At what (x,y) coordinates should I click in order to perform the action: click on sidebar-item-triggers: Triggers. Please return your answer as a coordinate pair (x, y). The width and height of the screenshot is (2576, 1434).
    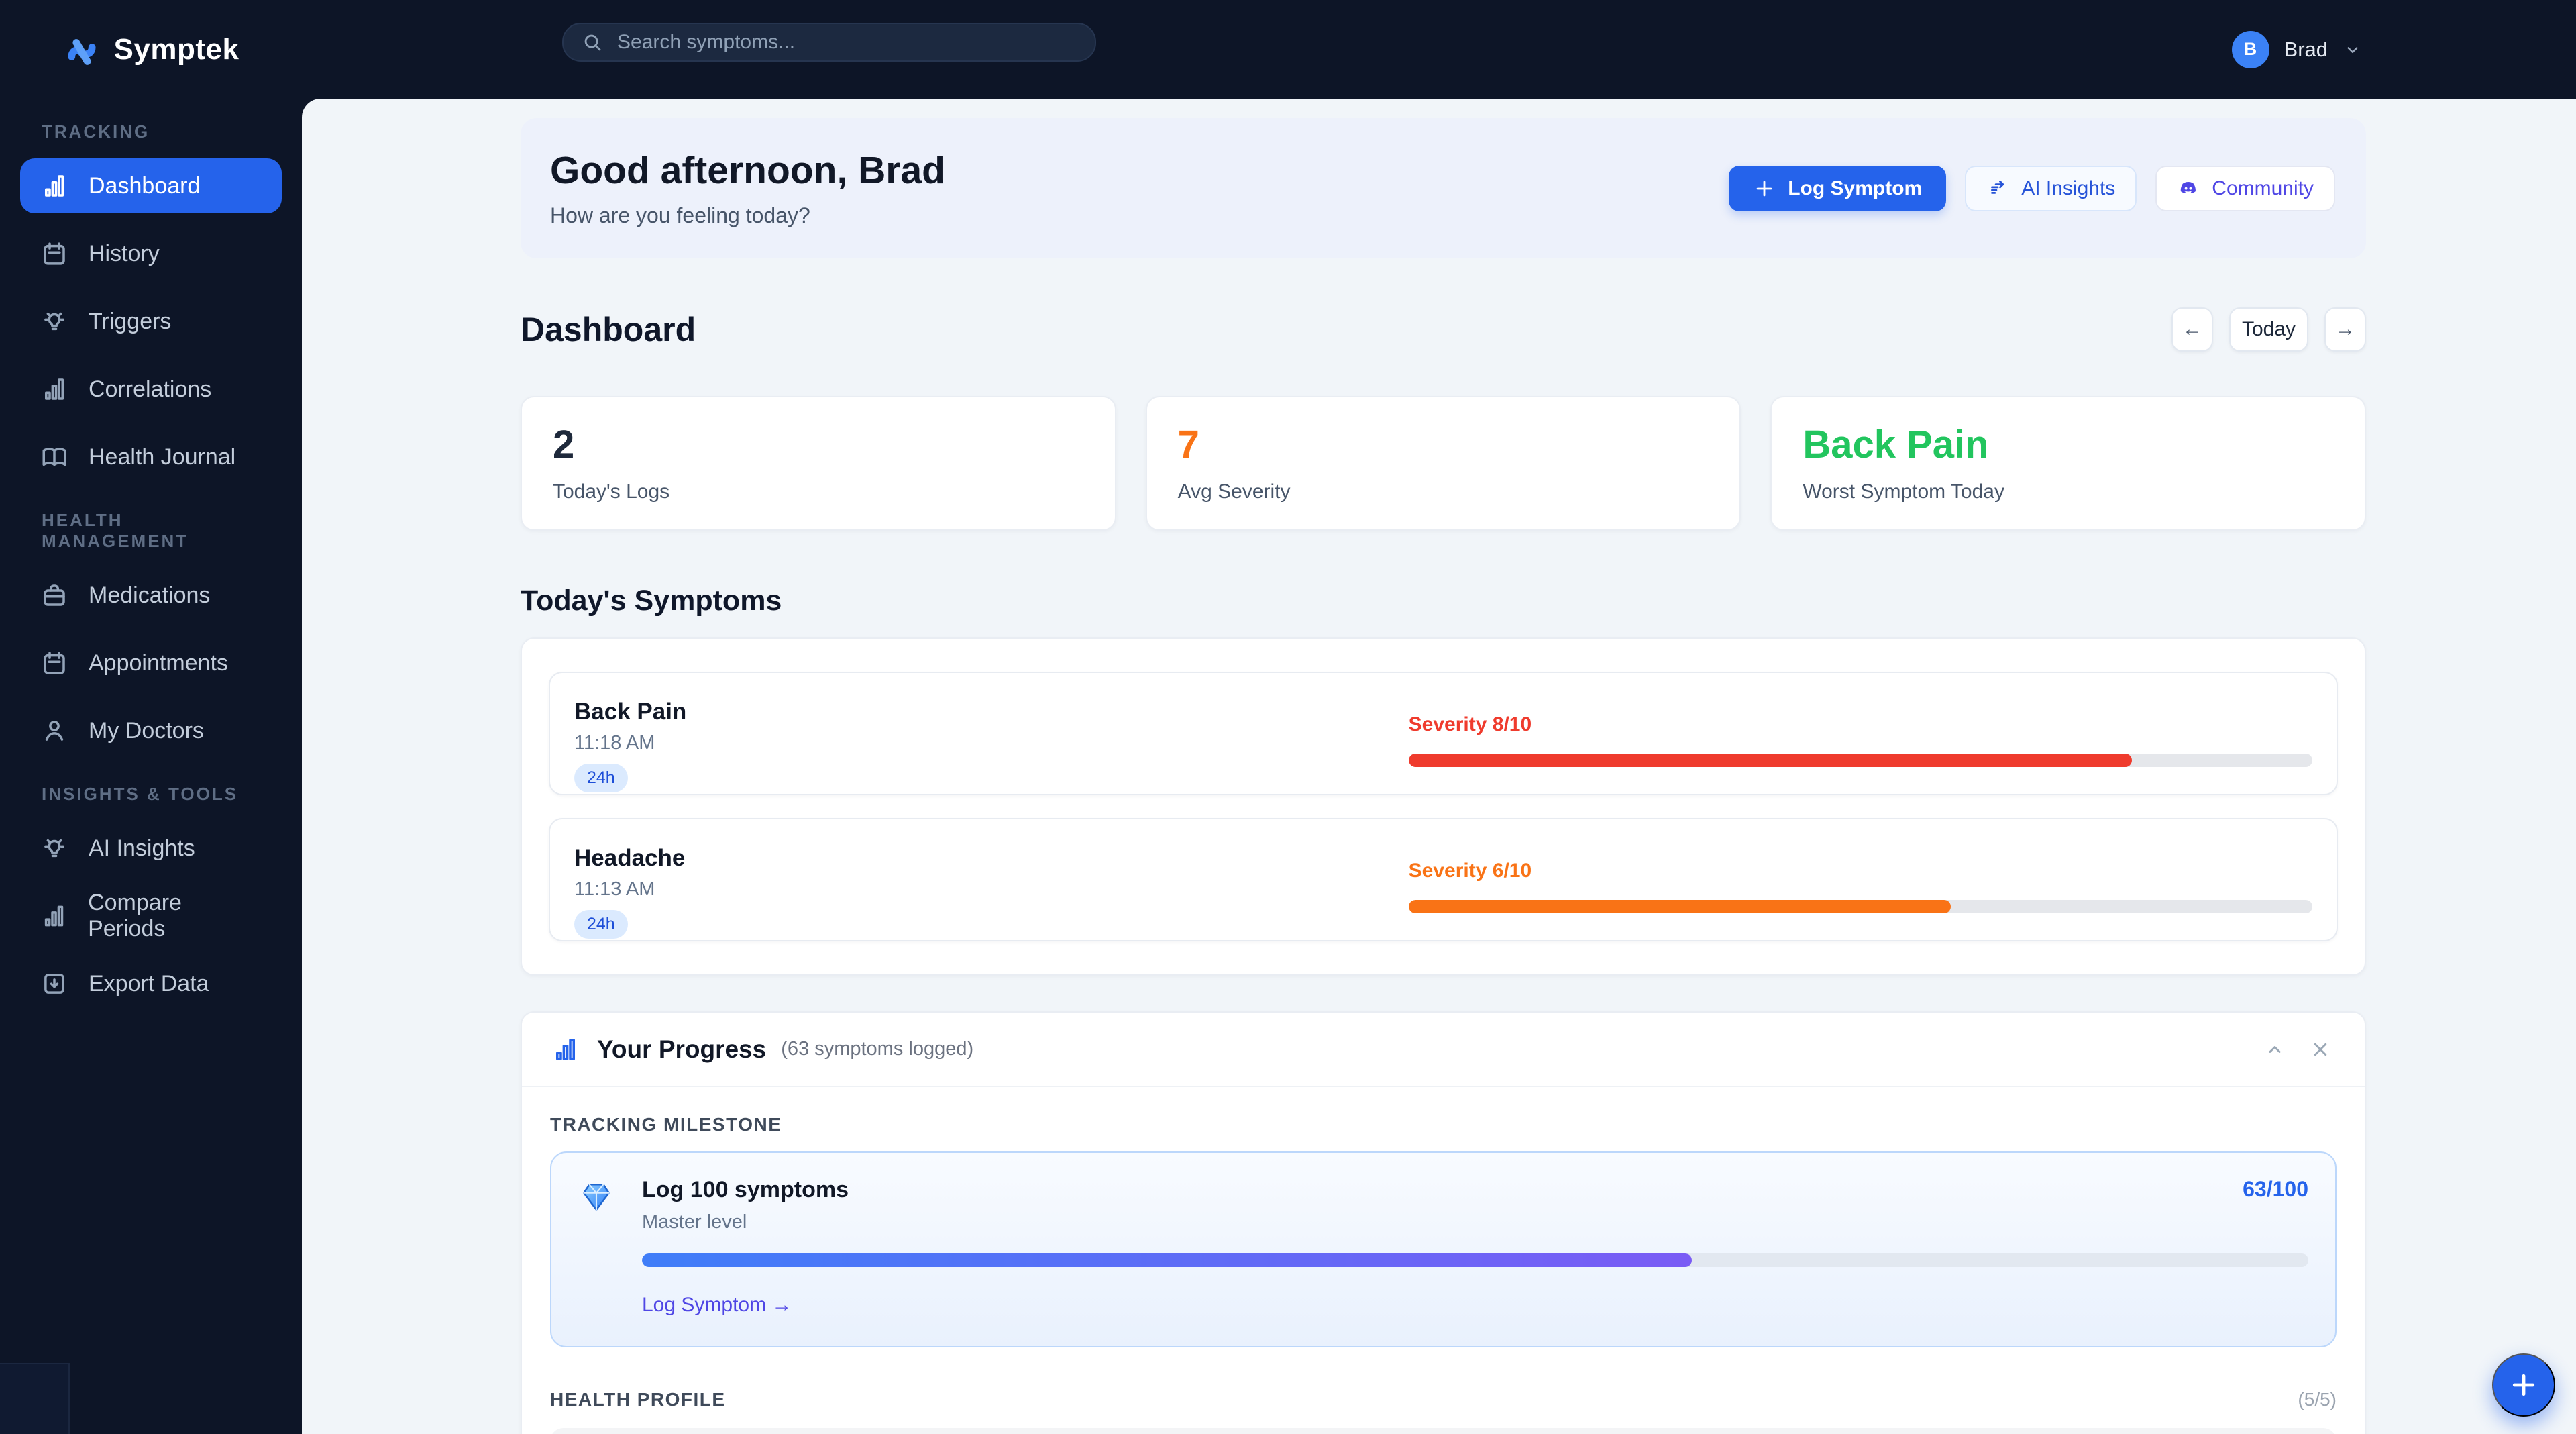
    Looking at the image, I should click on (151, 321).